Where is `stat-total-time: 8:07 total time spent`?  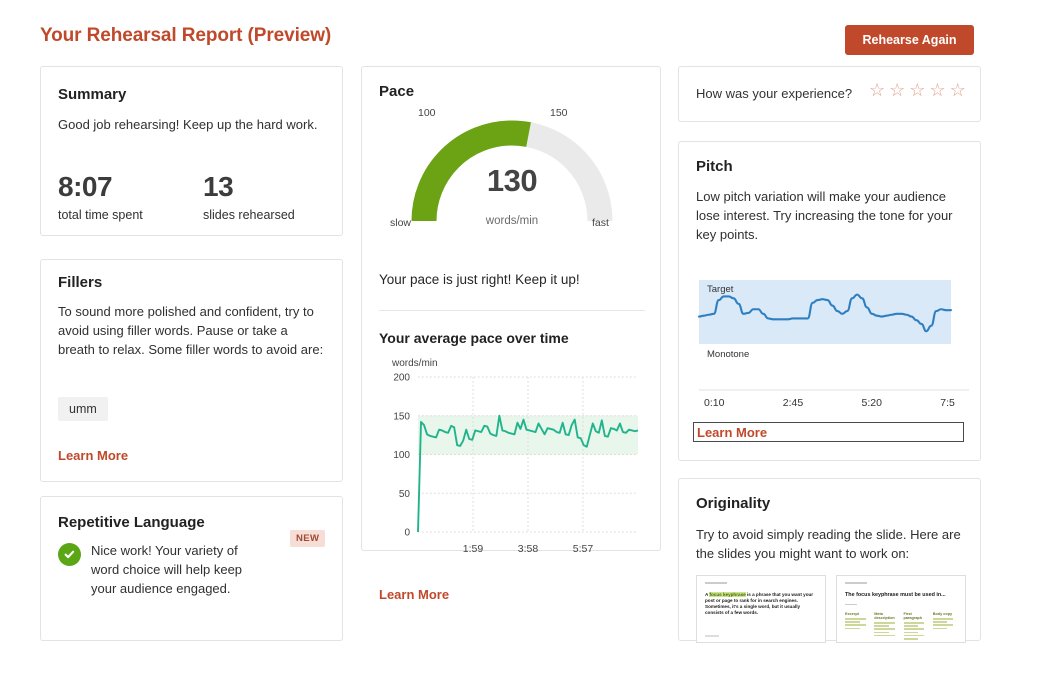
stat-total-time: 8:07 total time spent is located at coordinates (100, 196).